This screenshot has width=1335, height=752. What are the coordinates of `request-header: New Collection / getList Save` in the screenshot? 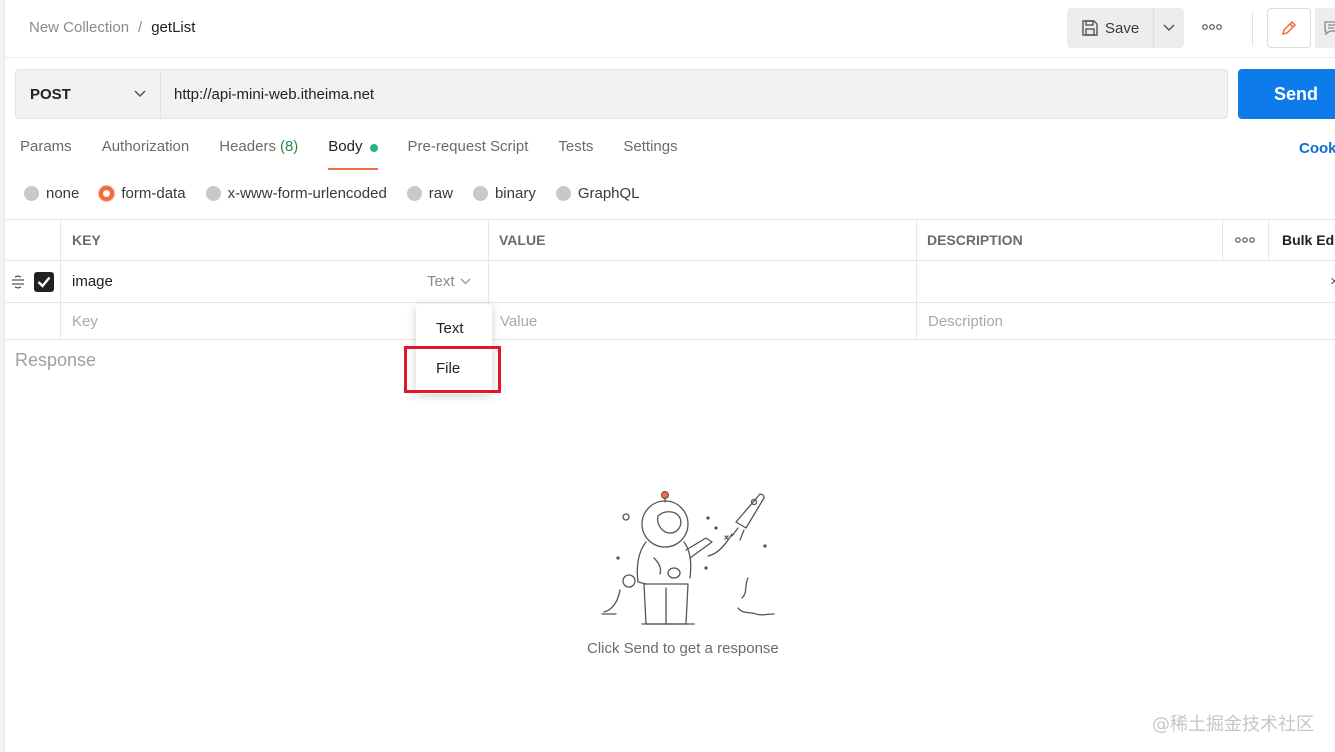 It's located at (670, 29).